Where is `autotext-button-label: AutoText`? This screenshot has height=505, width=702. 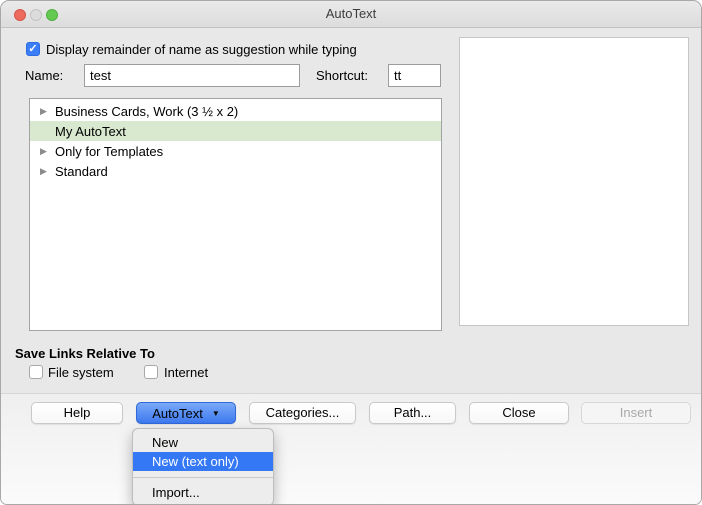 autotext-button-label: AutoText is located at coordinates (177, 413).